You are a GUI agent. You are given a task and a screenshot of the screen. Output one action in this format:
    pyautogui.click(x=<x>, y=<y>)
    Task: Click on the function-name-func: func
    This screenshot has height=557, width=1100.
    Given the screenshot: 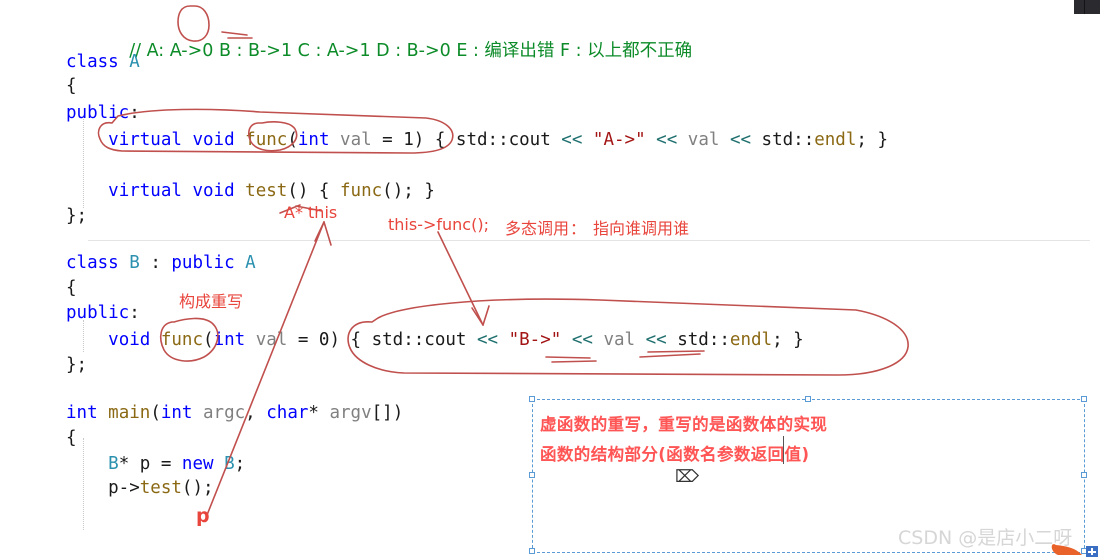 What is the action you would take?
    pyautogui.click(x=266, y=140)
    